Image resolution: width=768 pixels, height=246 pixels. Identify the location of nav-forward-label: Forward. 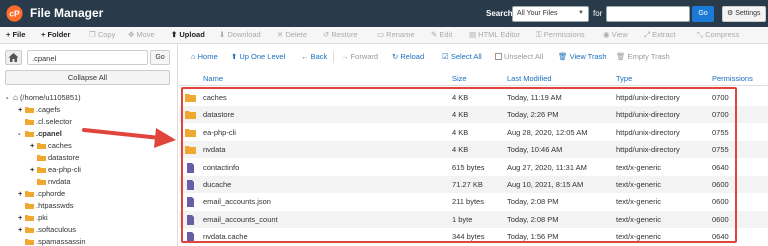
(364, 56).